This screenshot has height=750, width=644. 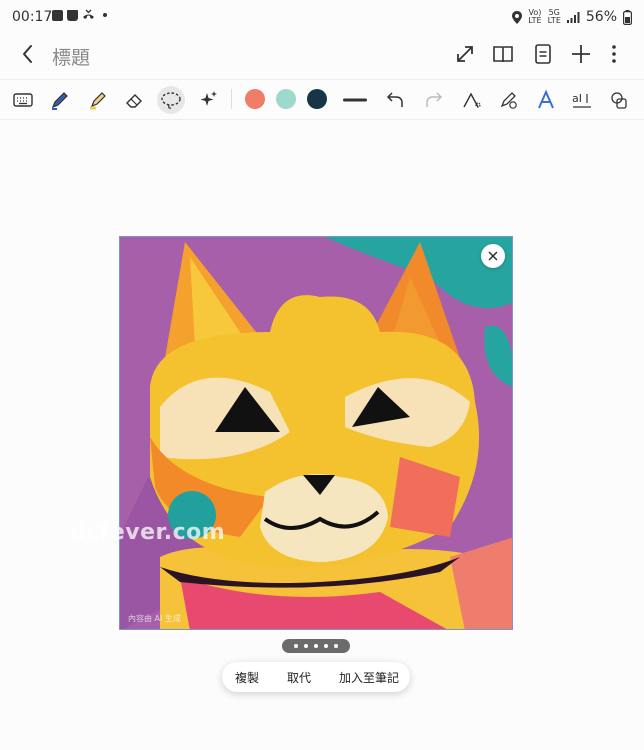 What do you see at coordinates (493, 256) in the screenshot?
I see `close-icon` at bounding box center [493, 256].